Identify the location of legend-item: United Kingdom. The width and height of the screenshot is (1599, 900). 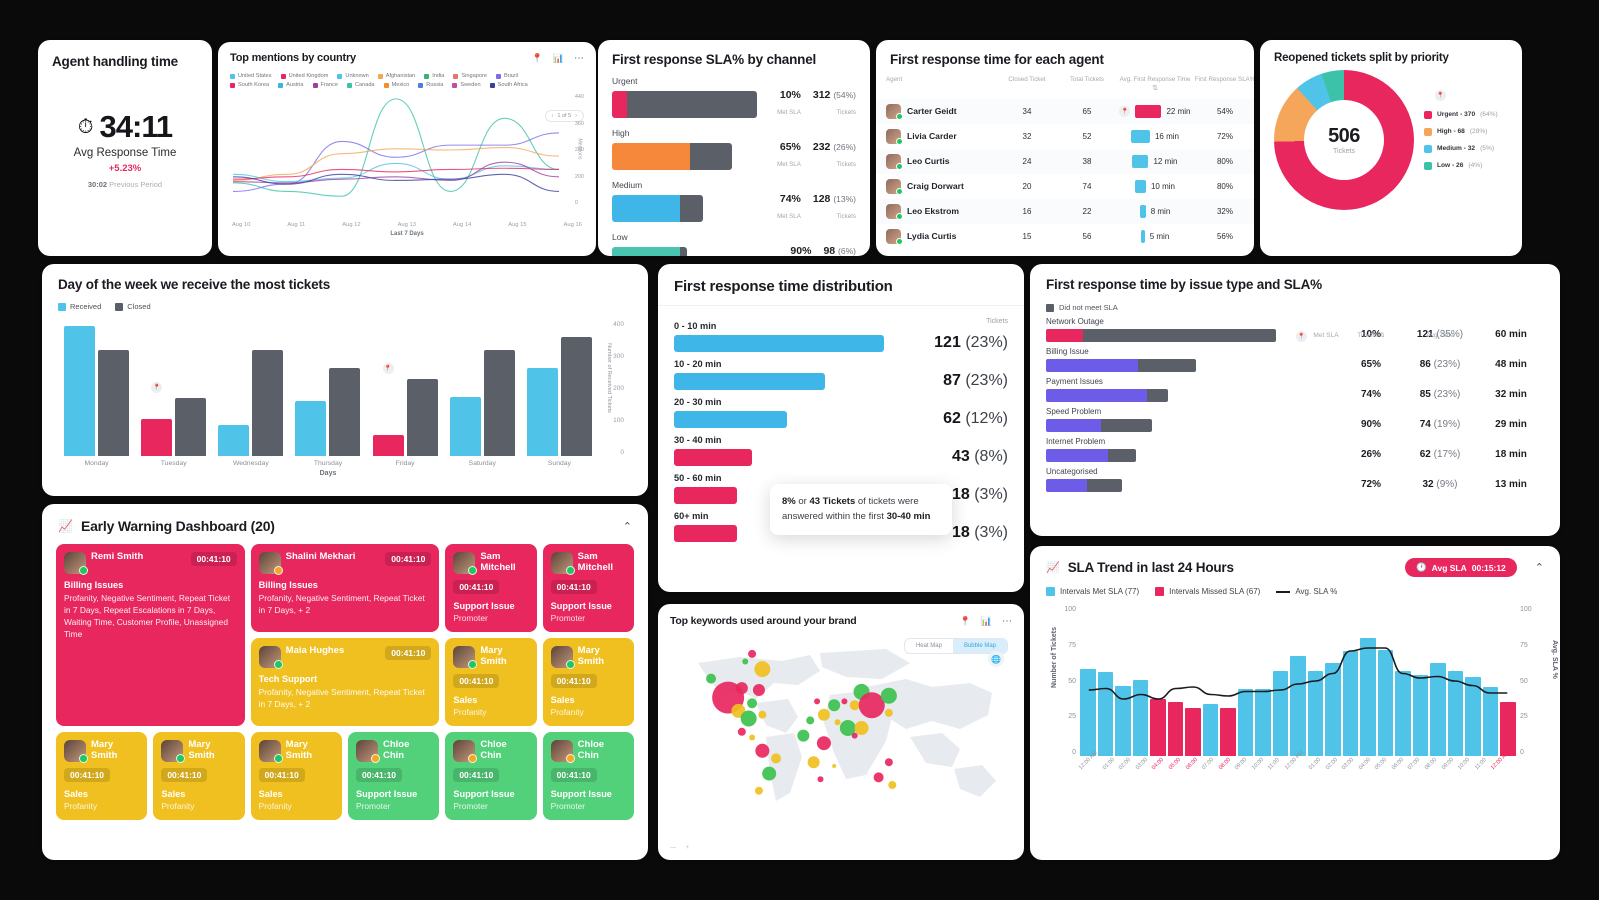
(304, 76).